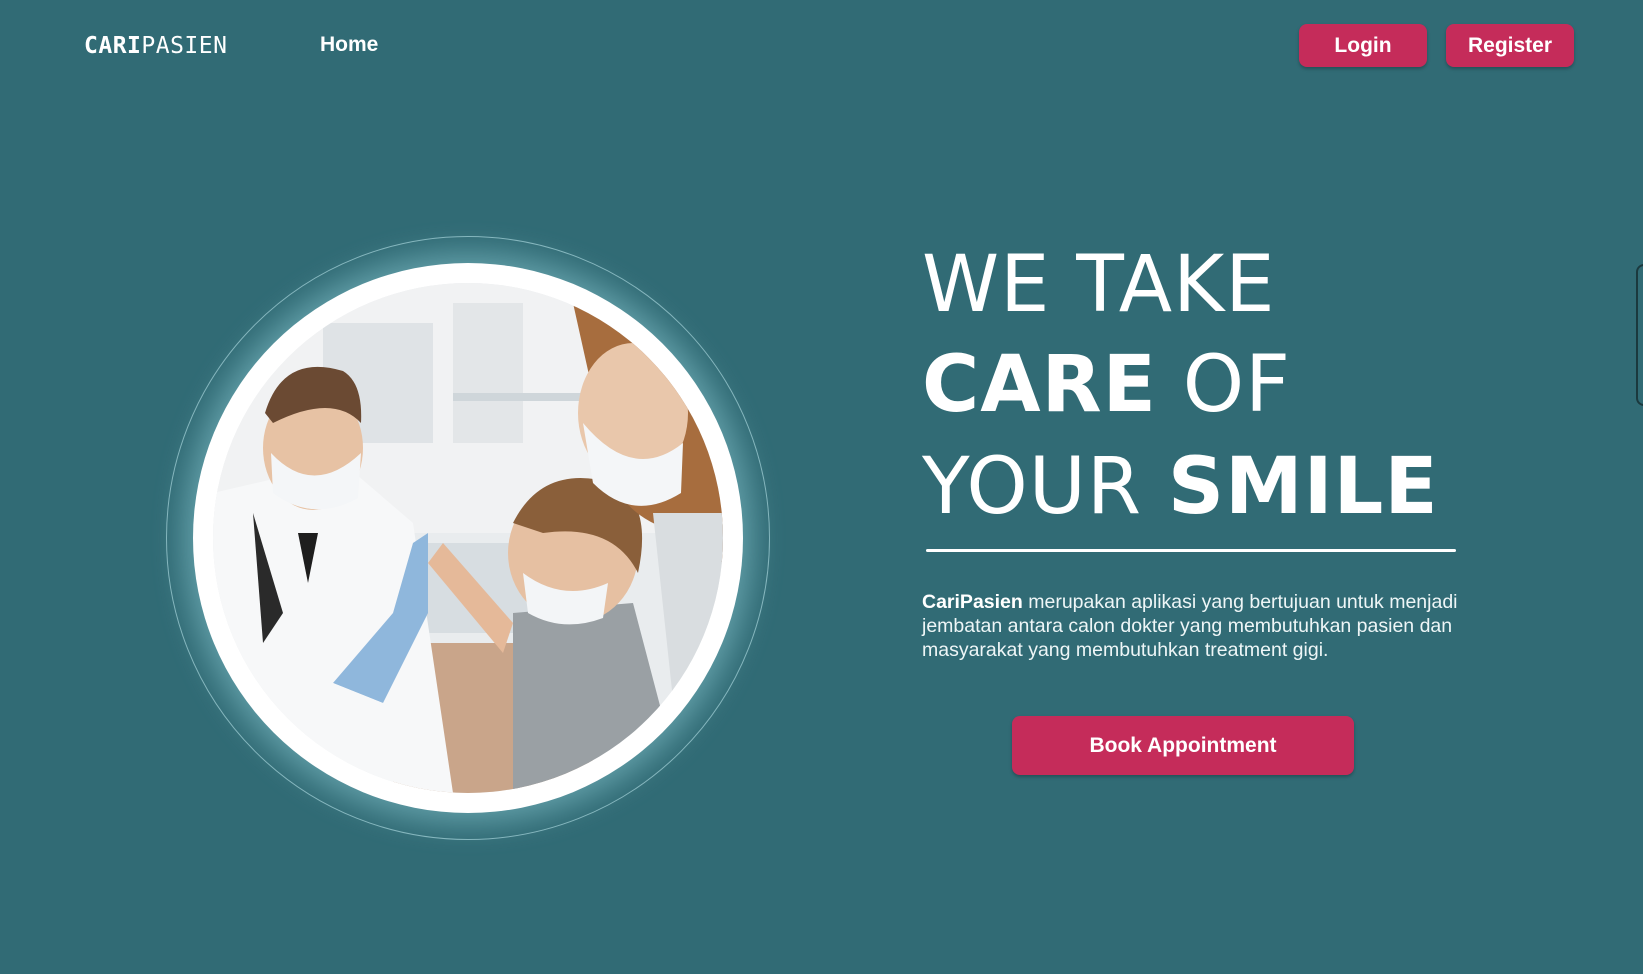  I want to click on register-button: Register, so click(1510, 45).